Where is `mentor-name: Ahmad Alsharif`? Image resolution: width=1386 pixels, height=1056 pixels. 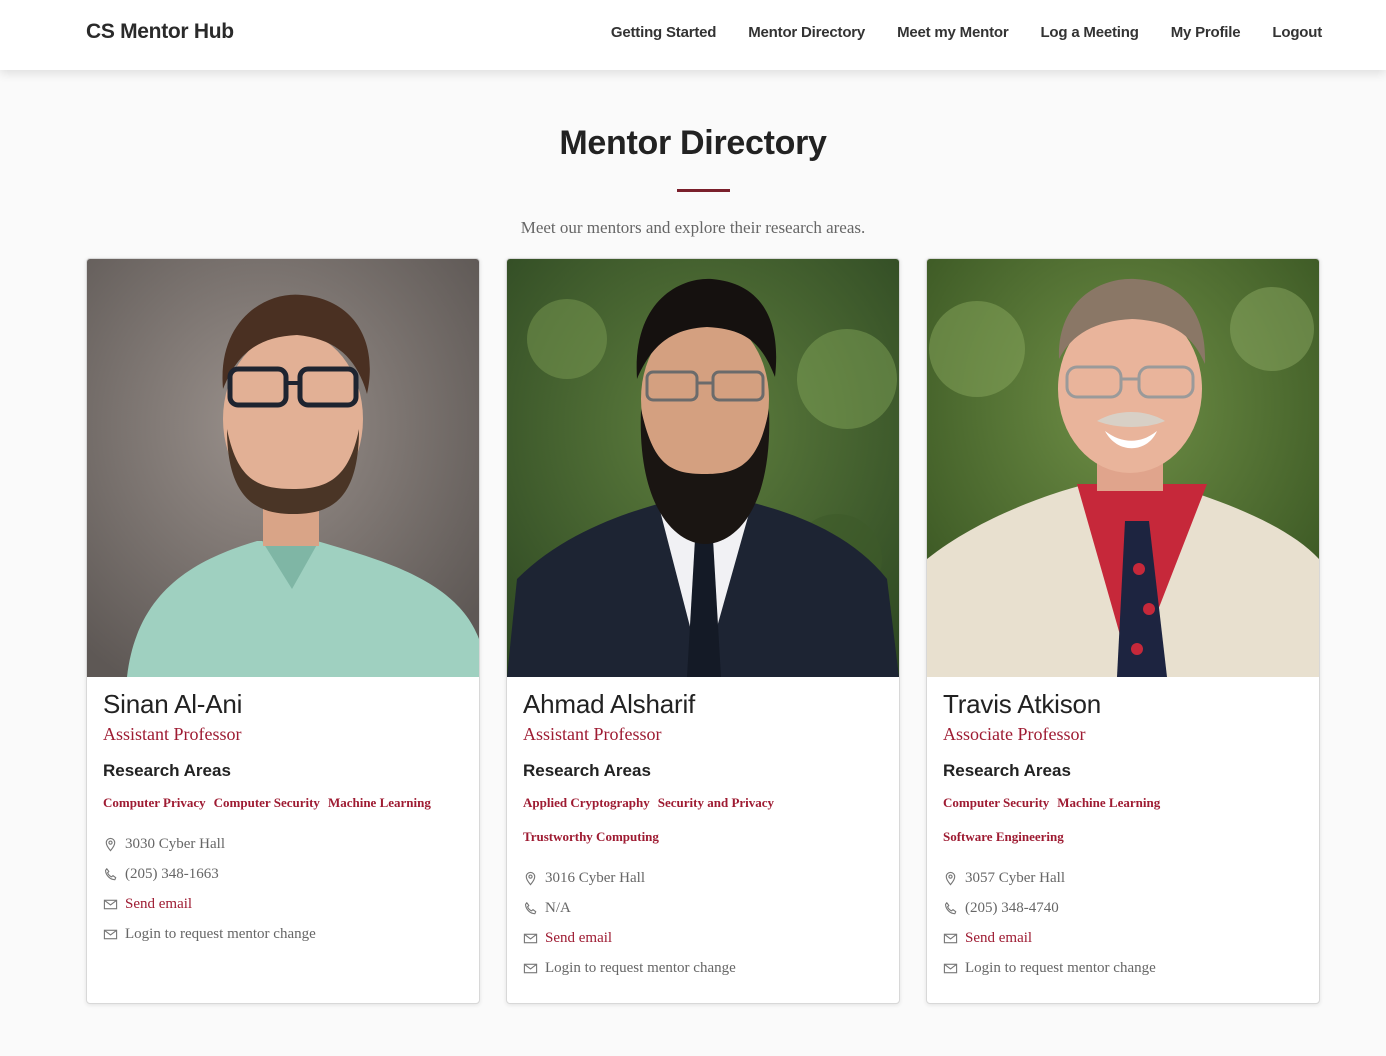 mentor-name: Ahmad Alsharif is located at coordinates (609, 704).